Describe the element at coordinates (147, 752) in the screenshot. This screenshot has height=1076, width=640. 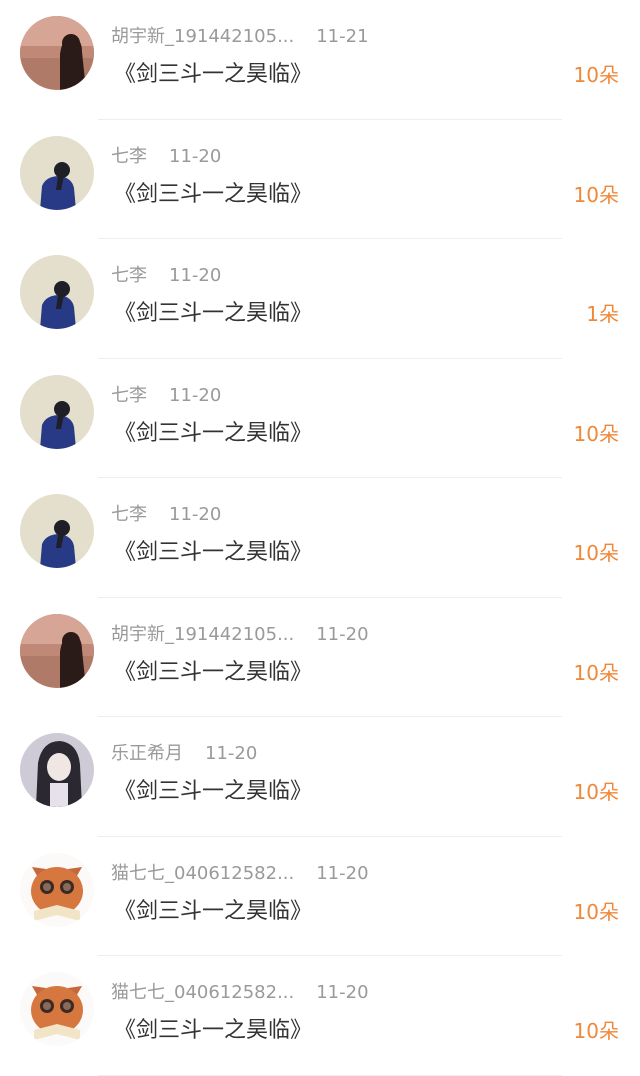
I see `sender-name: 乐正希月` at that location.